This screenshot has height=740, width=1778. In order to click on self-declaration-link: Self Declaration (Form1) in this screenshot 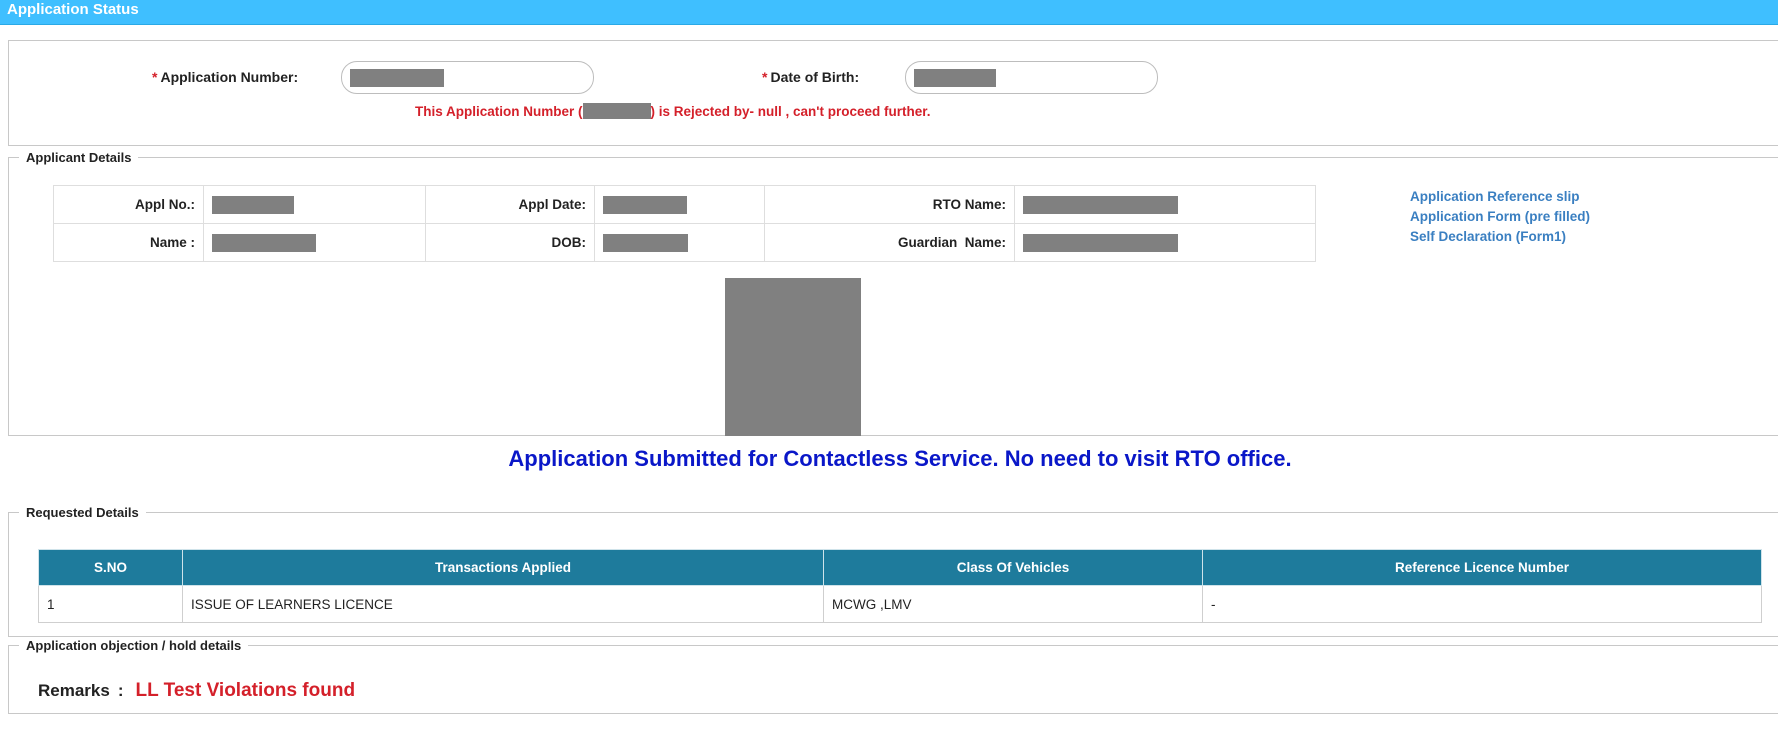, I will do `click(1500, 237)`.